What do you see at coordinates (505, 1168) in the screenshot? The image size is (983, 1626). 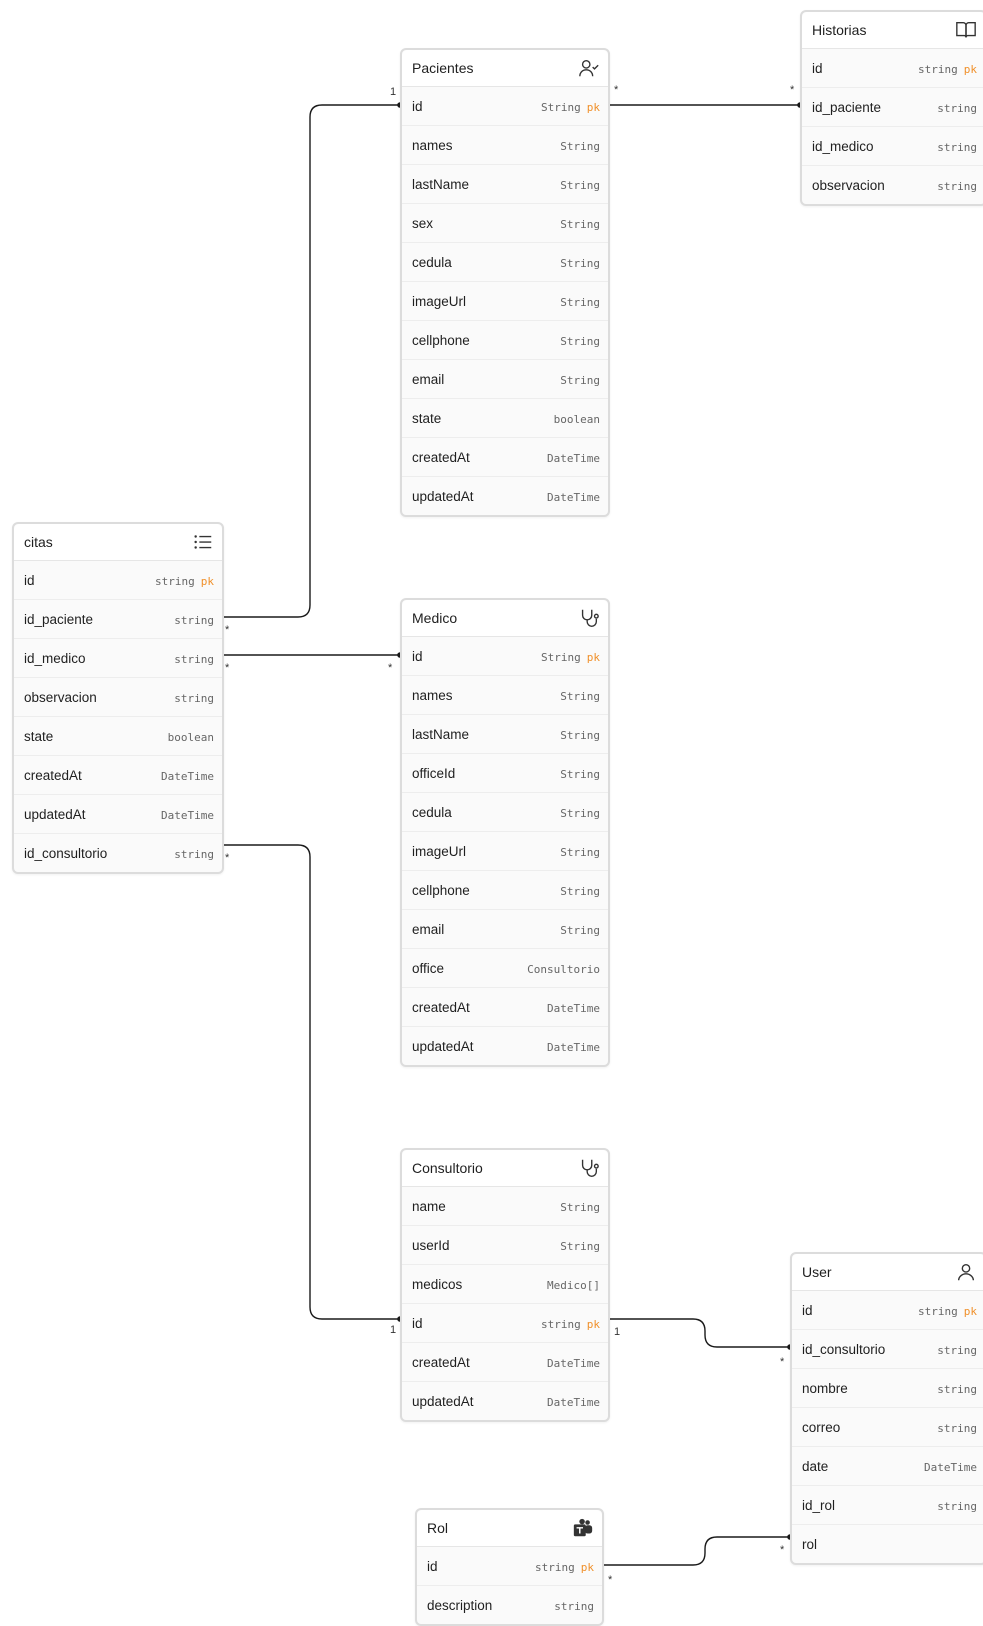 I see `table-header: Consultorio` at bounding box center [505, 1168].